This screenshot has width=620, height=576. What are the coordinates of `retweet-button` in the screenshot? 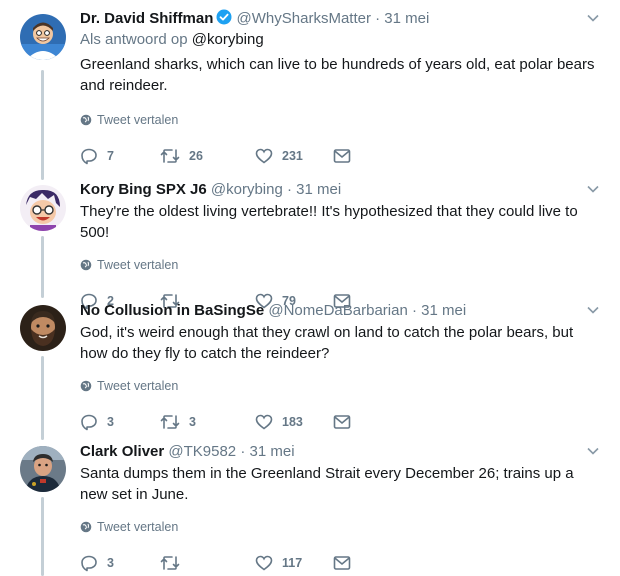 It's located at (207, 563).